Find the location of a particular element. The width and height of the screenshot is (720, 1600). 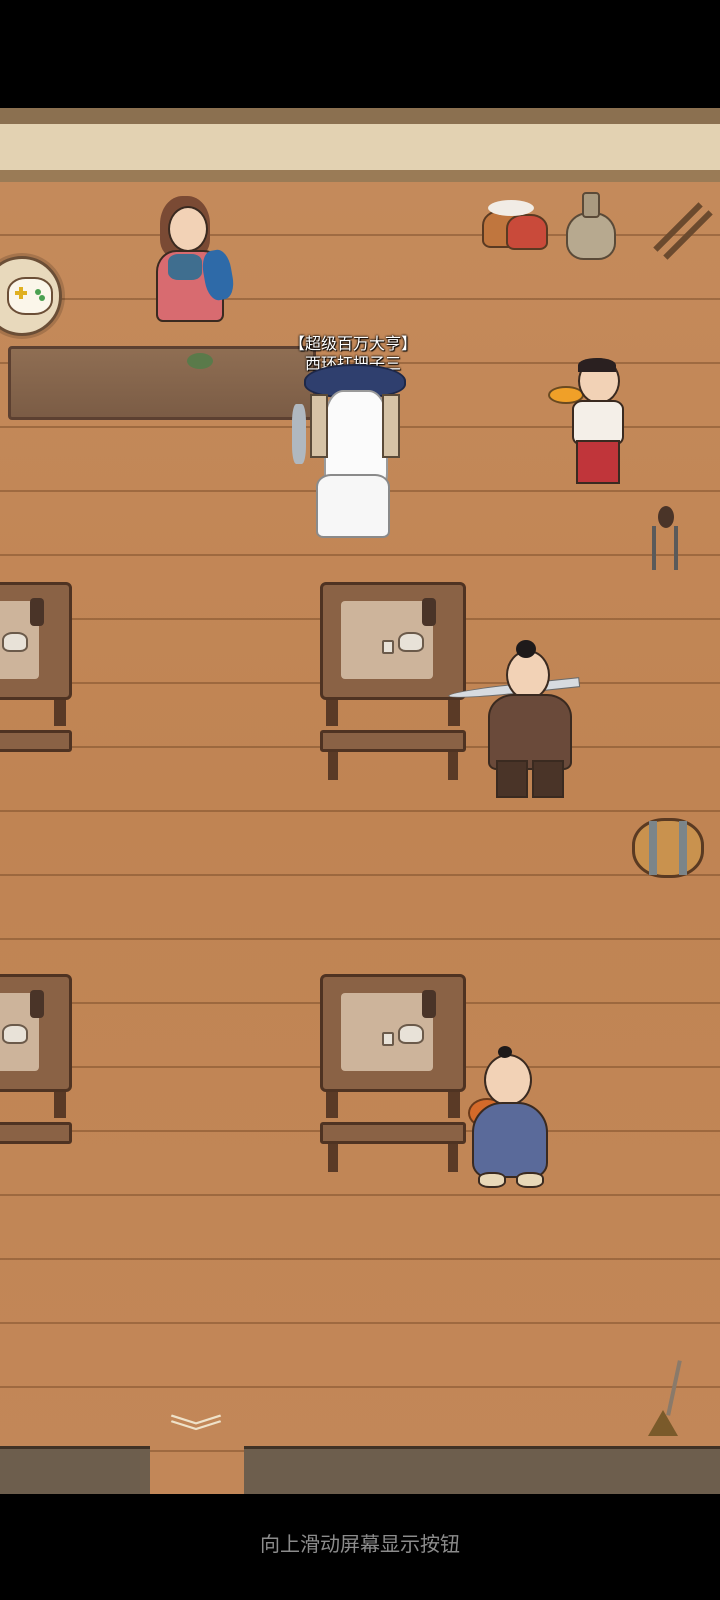

swordsman-npc is located at coordinates (515, 722).